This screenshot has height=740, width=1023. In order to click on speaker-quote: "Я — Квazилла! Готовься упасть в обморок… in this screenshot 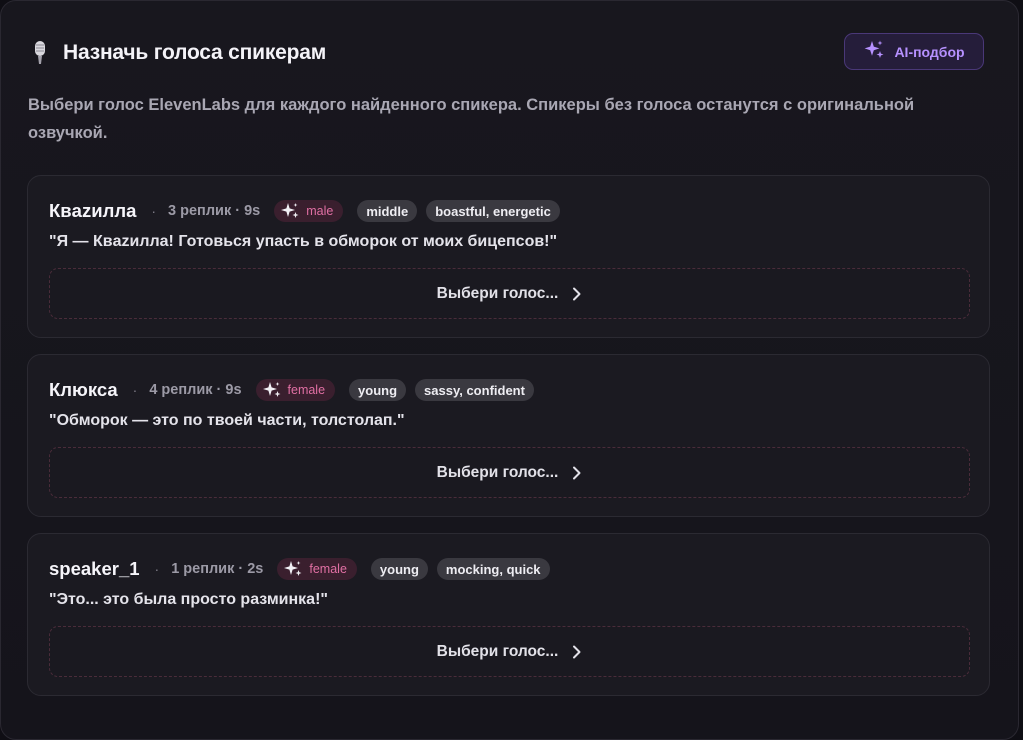, I will do `click(303, 241)`.